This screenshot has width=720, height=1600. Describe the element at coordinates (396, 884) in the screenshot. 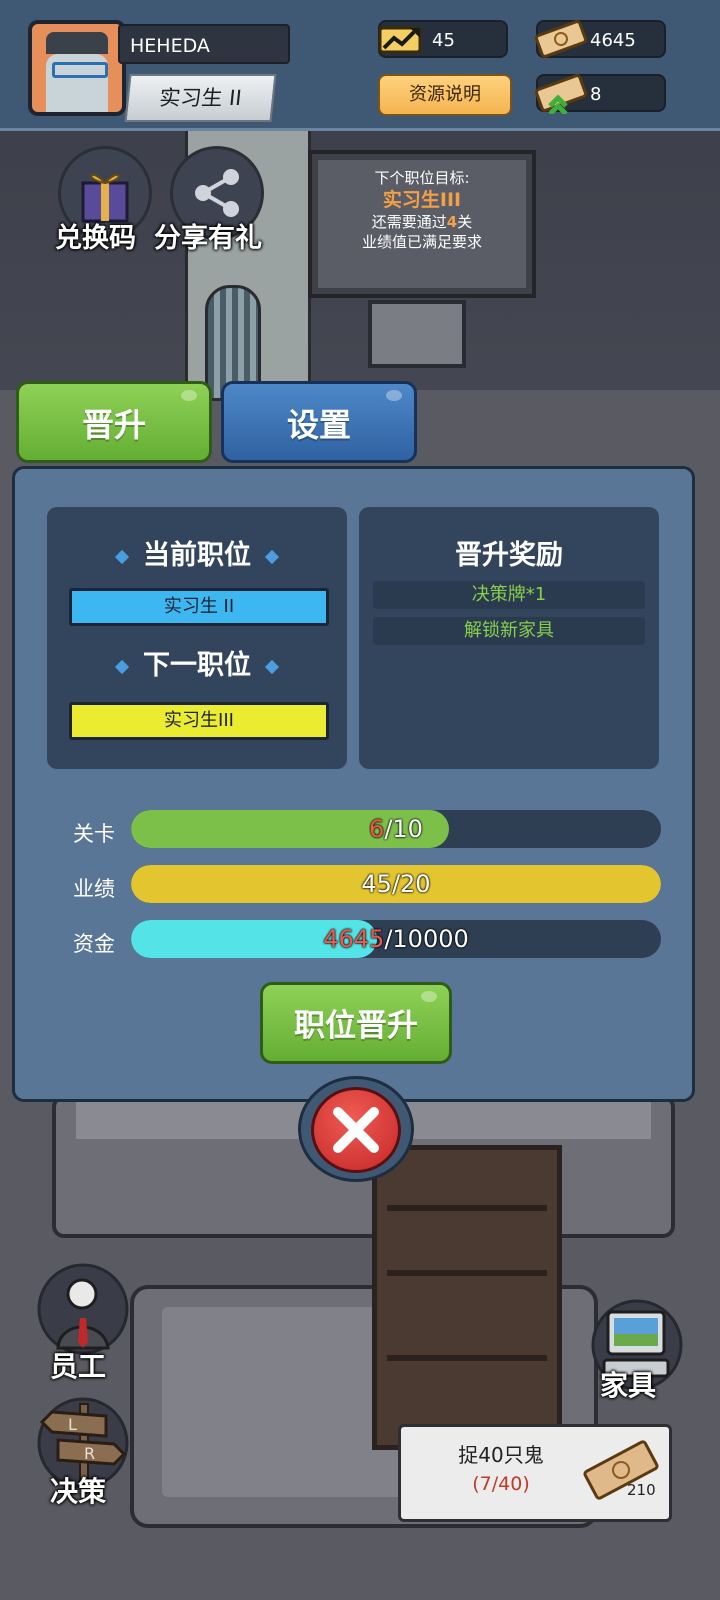

I see `performance-progress-bar: 45/20` at that location.